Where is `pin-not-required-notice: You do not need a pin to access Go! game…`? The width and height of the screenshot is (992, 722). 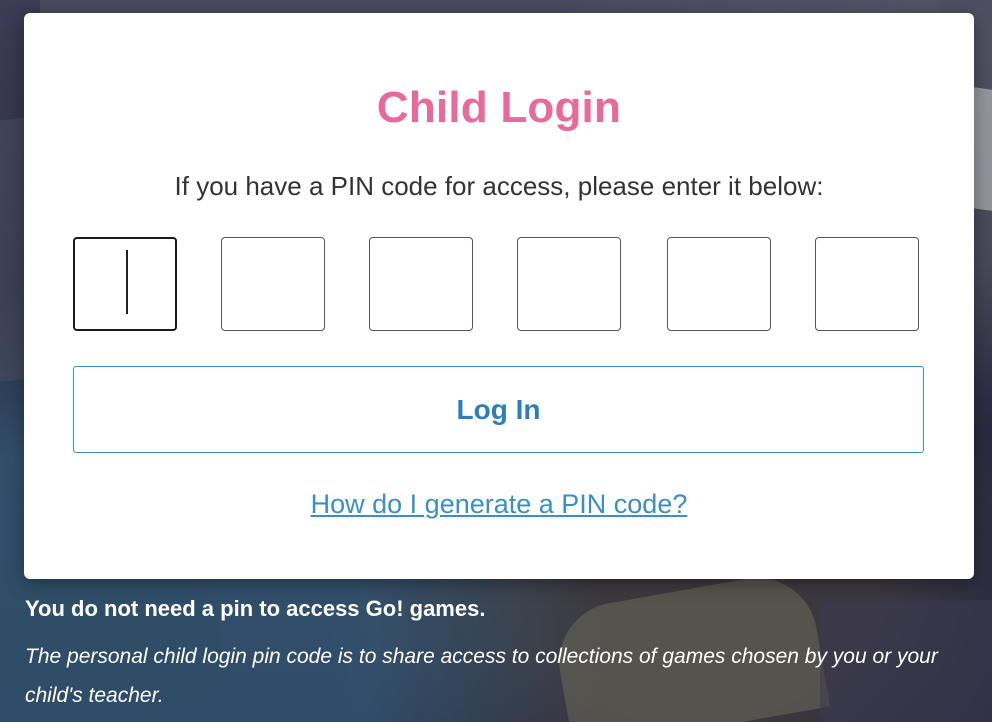 pin-not-required-notice: You do not need a pin to access Go! game… is located at coordinates (255, 608).